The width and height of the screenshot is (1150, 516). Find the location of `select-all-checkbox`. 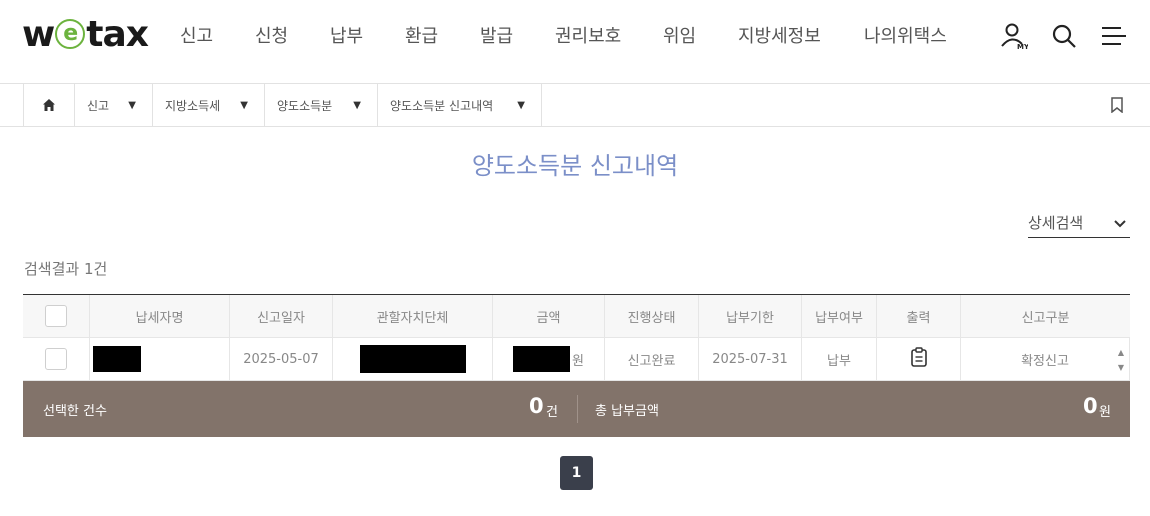

select-all-checkbox is located at coordinates (56, 316).